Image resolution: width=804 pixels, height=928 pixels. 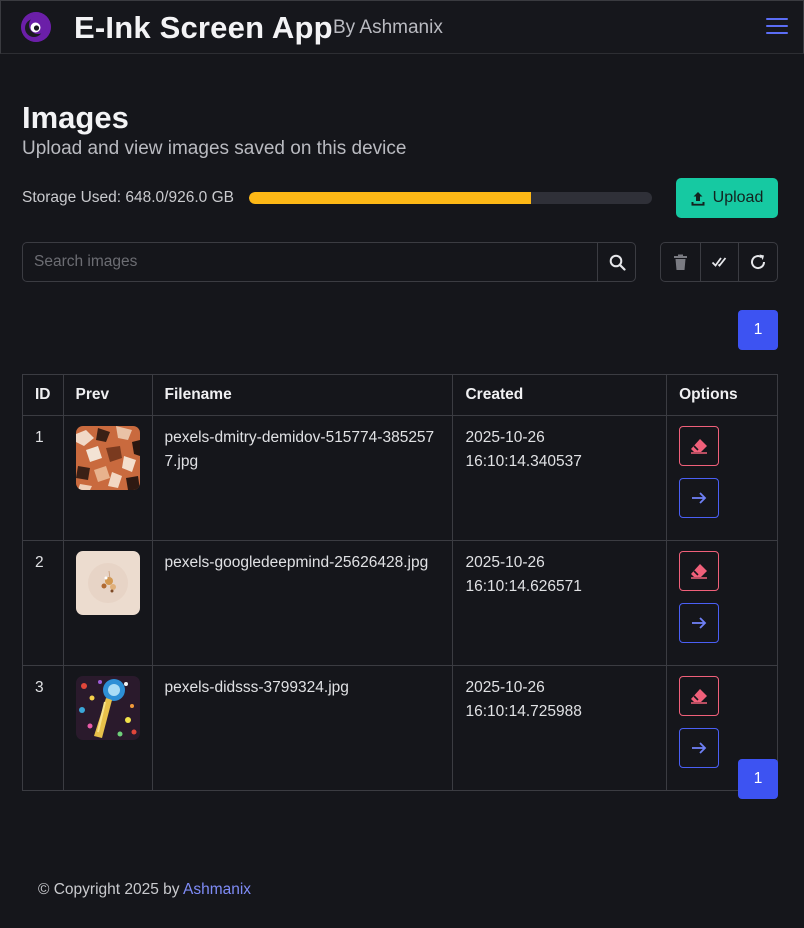 I want to click on select-all-button, so click(x=719, y=262).